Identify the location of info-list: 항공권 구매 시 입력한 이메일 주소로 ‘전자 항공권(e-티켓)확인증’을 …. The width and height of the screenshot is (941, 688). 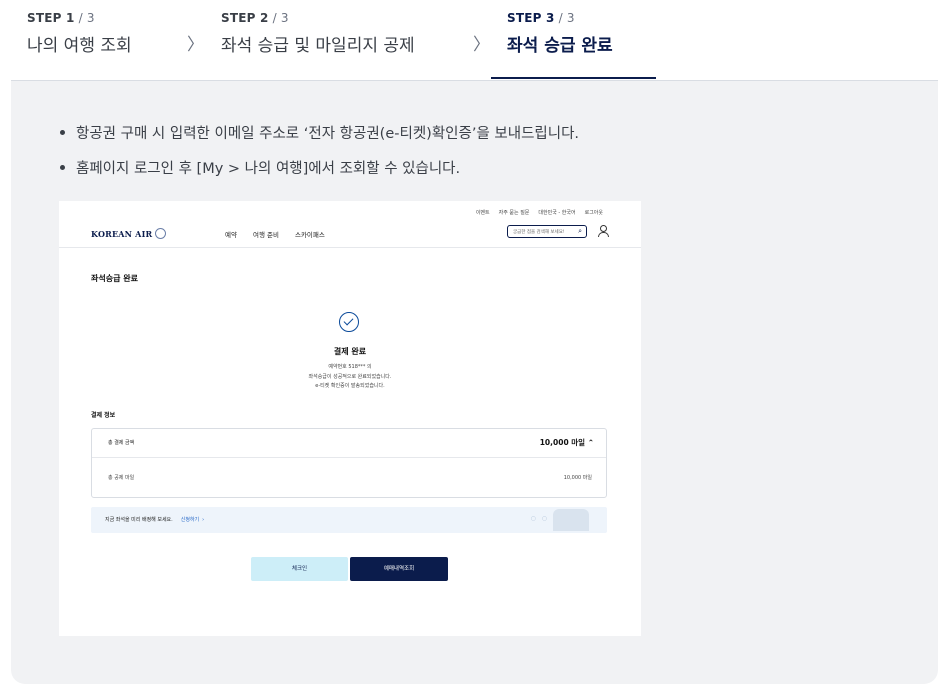
(318, 157).